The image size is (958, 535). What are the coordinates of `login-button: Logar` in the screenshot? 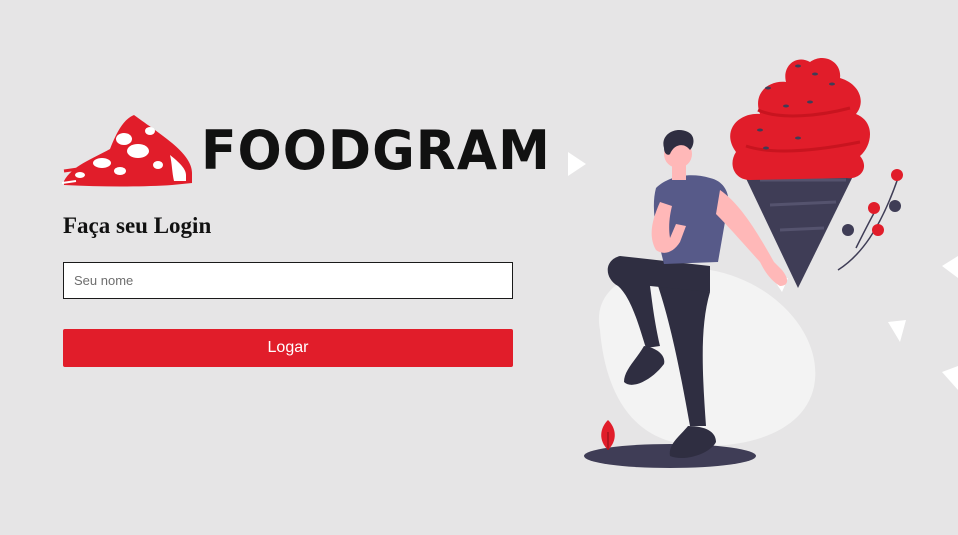 It's located at (288, 348).